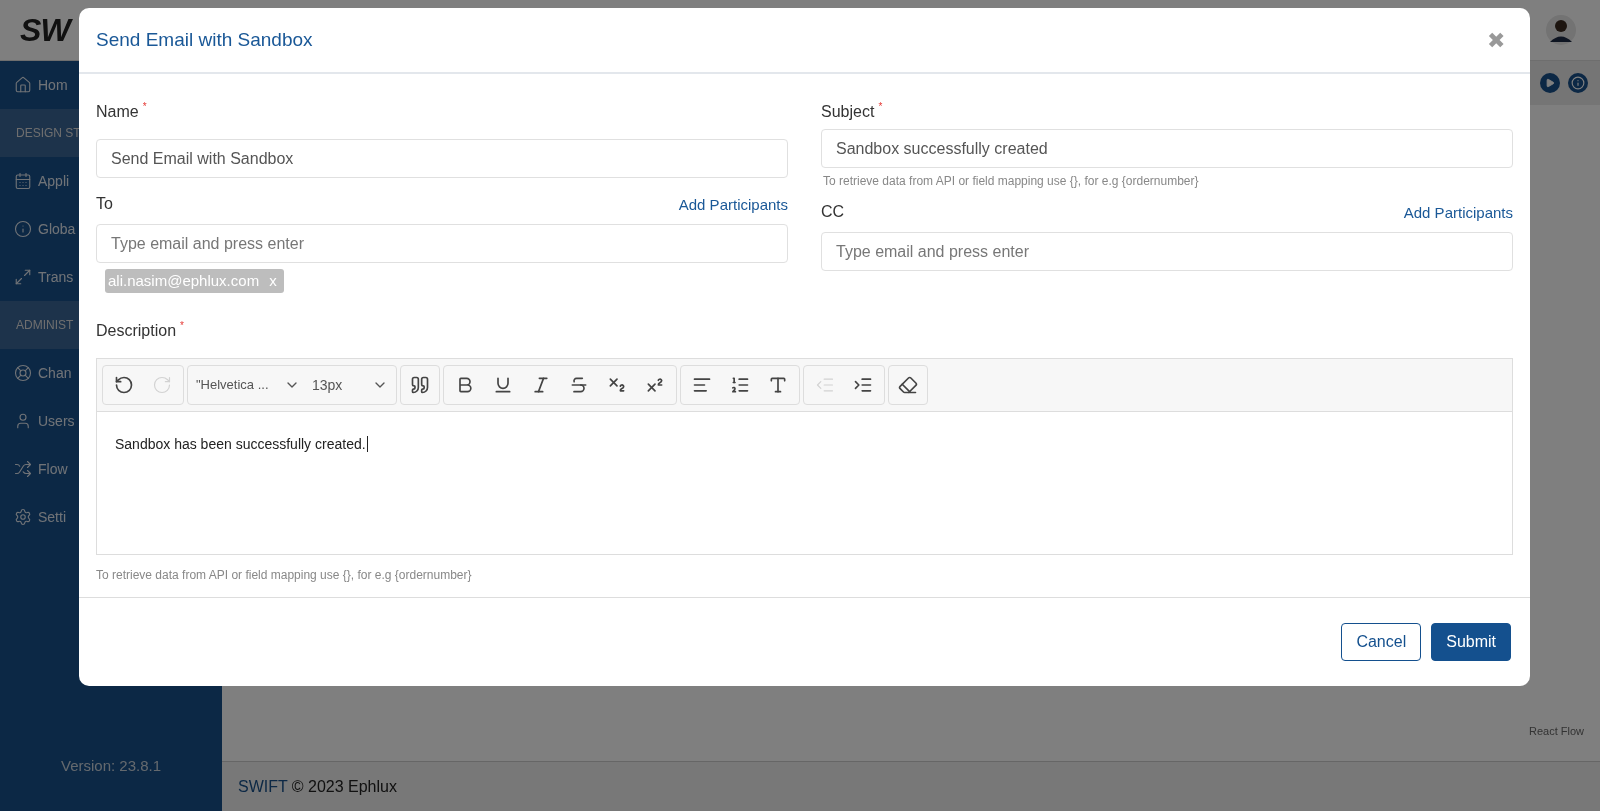 Image resolution: width=1600 pixels, height=811 pixels. Describe the element at coordinates (23, 277) in the screenshot. I see `expand-icon` at that location.